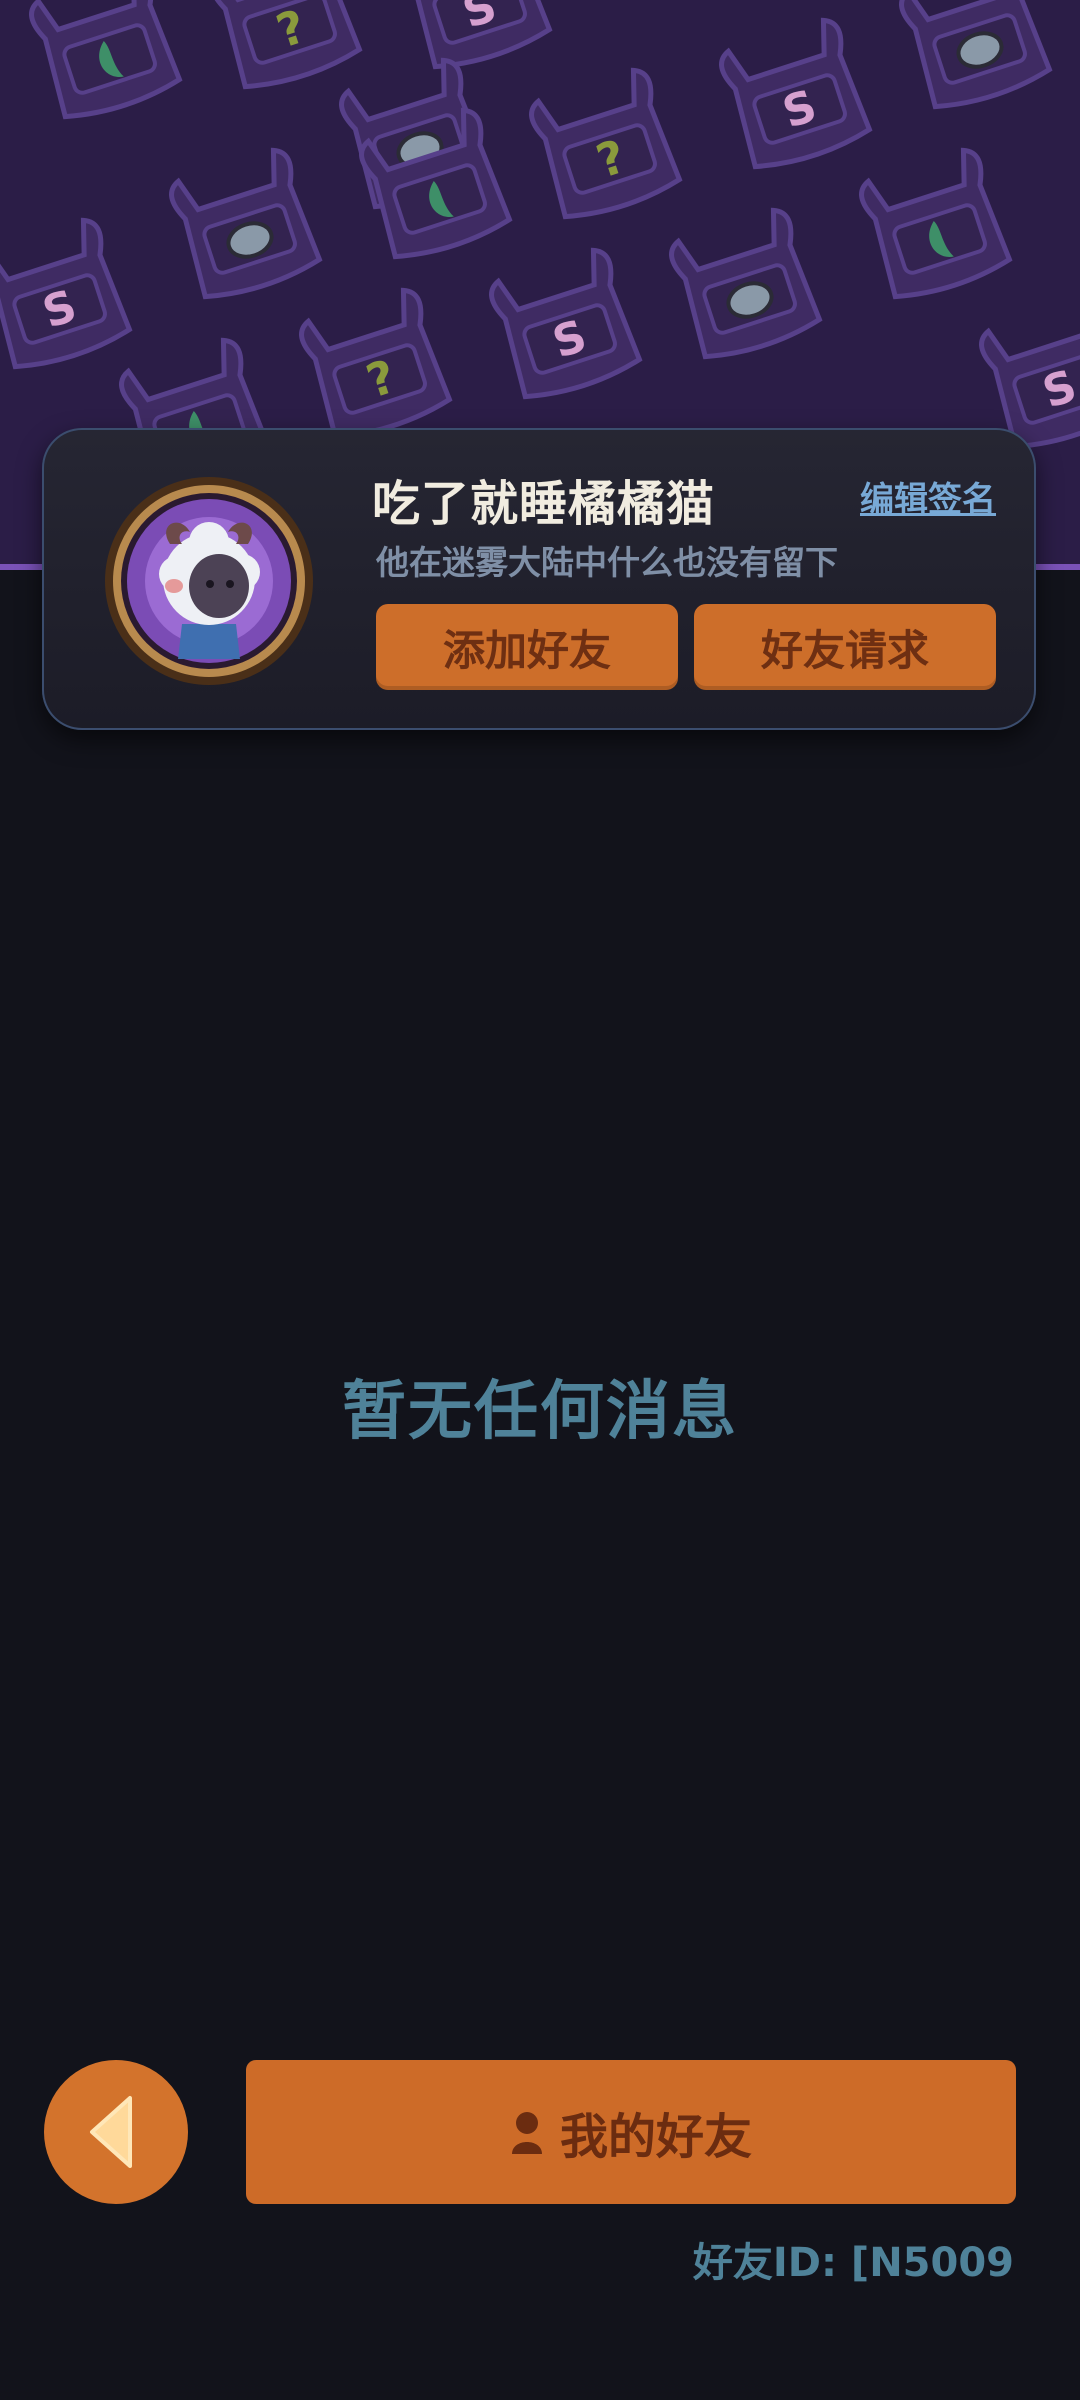  I want to click on signature-text: 他在迷雾大陆中什么也没有留下, so click(607, 562).